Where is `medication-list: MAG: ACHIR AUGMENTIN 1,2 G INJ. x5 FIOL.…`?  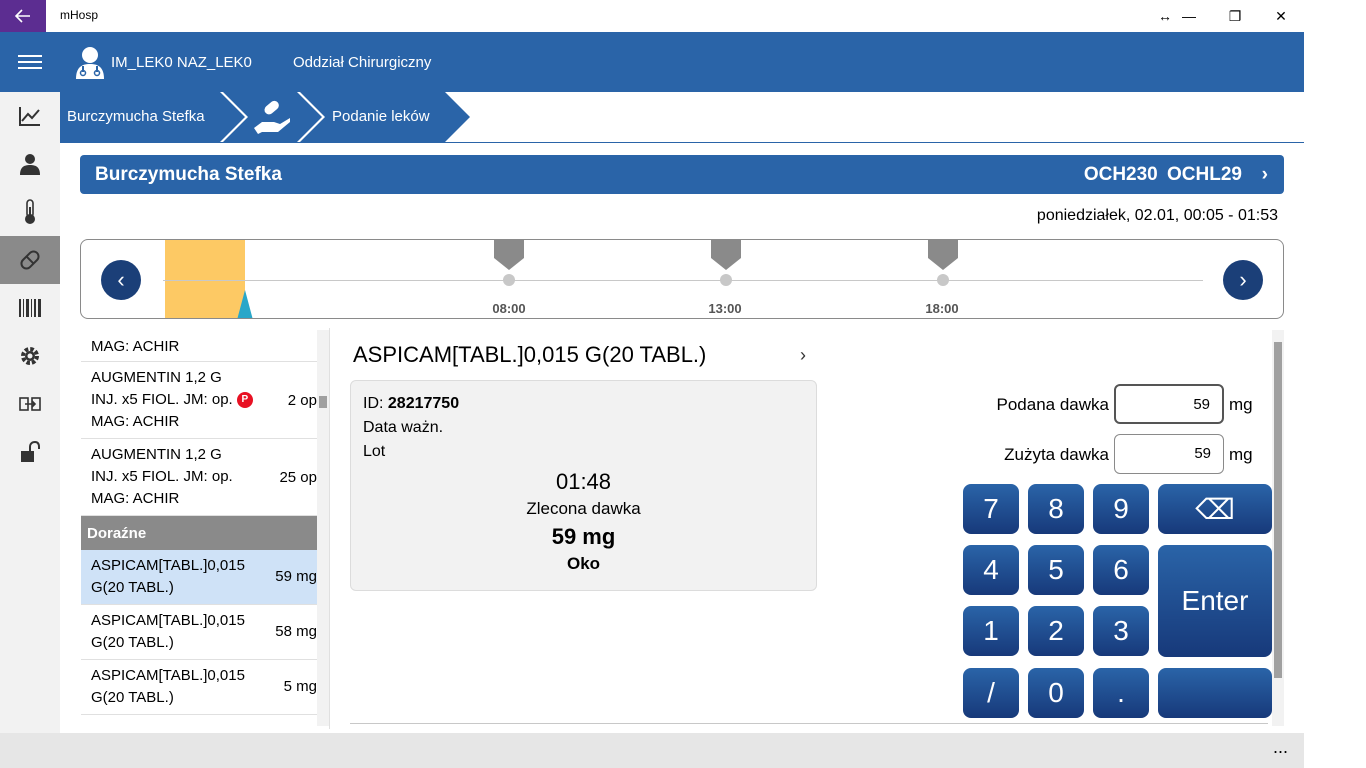
medication-list: MAG: ACHIR AUGMENTIN 1,2 G INJ. x5 FIOL.… is located at coordinates (205, 528).